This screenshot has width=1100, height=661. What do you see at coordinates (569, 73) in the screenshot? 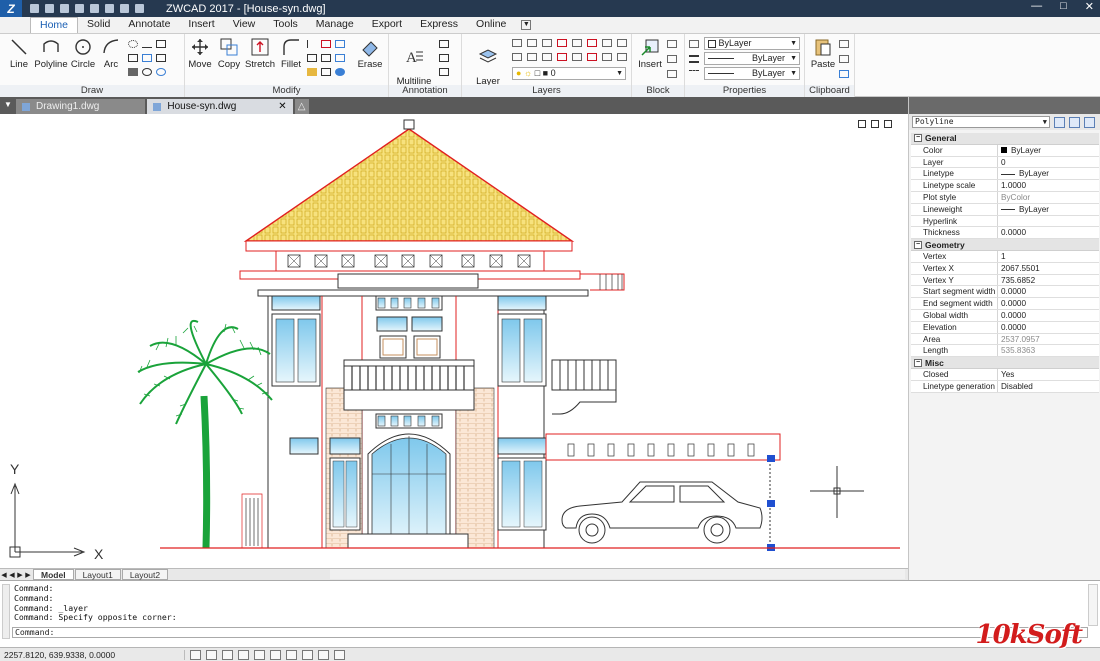
I see `layer-combo: ● ☼ □ ■ 0 ▼` at bounding box center [569, 73].